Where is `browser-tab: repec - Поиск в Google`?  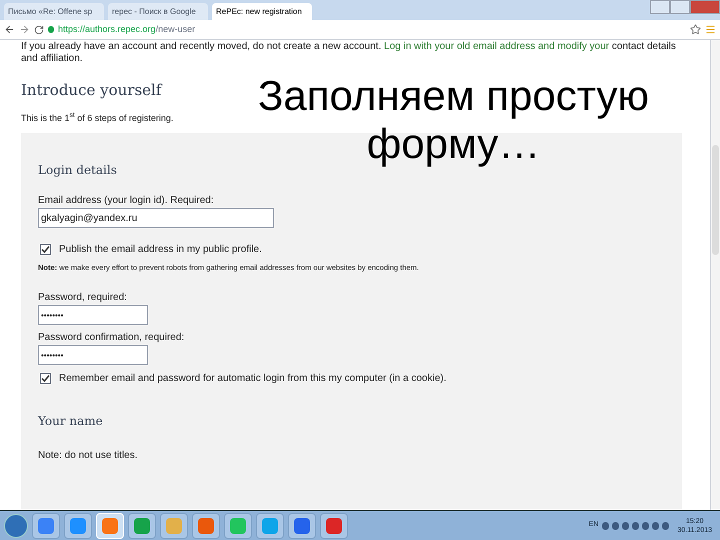 browser-tab: repec - Поиск в Google is located at coordinates (158, 11).